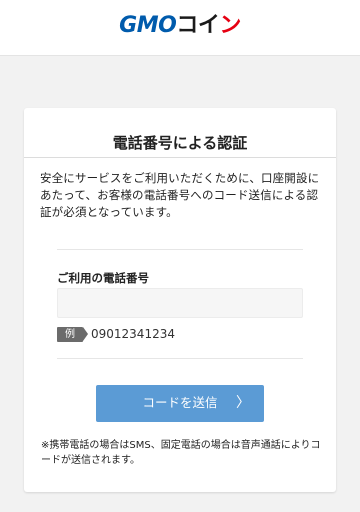 This screenshot has width=360, height=512. What do you see at coordinates (180, 403) in the screenshot?
I see `send-code-button: コードを送信 〉` at bounding box center [180, 403].